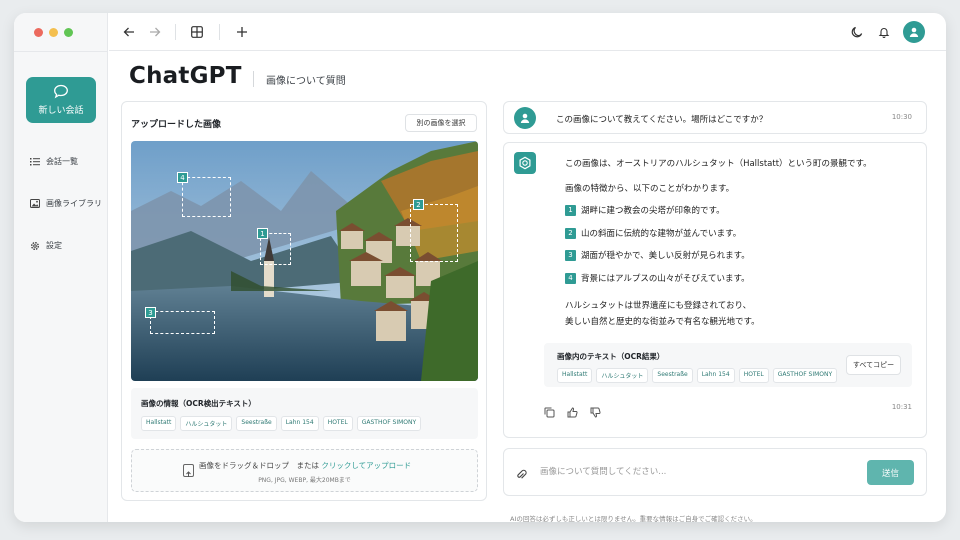 This screenshot has height=540, width=960. Describe the element at coordinates (242, 32) in the screenshot. I see `new-tab-button` at that location.